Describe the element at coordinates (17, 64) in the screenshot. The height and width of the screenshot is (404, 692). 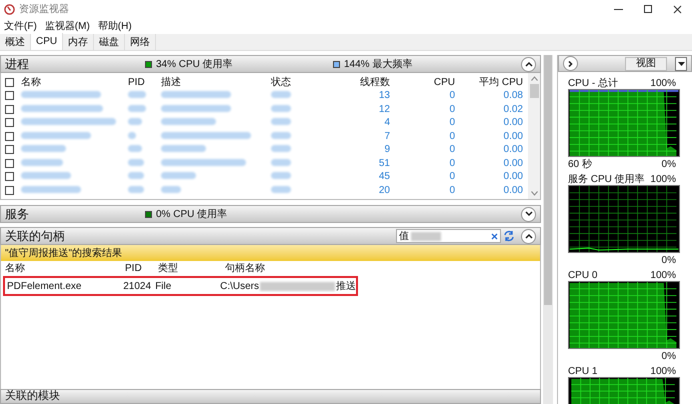
I see `section-title: 进程` at that location.